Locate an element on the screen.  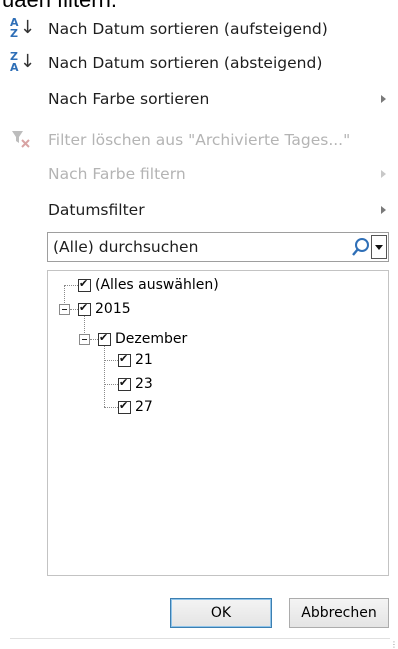
tree-item-label: 27 is located at coordinates (144, 407).